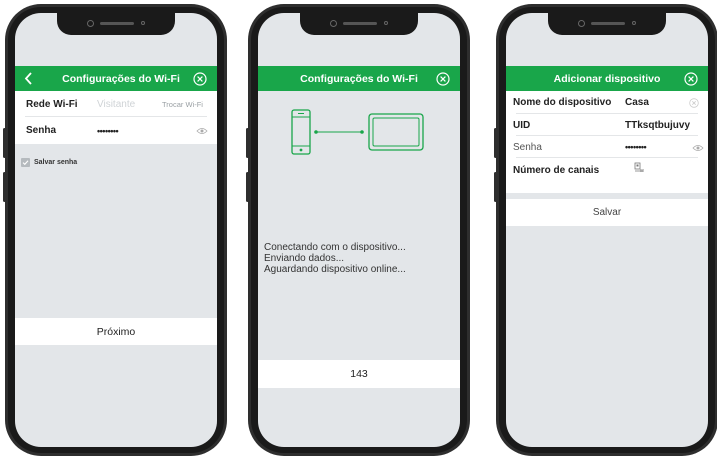 The height and width of the screenshot is (459, 717). Describe the element at coordinates (359, 126) in the screenshot. I see `connection-illustration` at that location.